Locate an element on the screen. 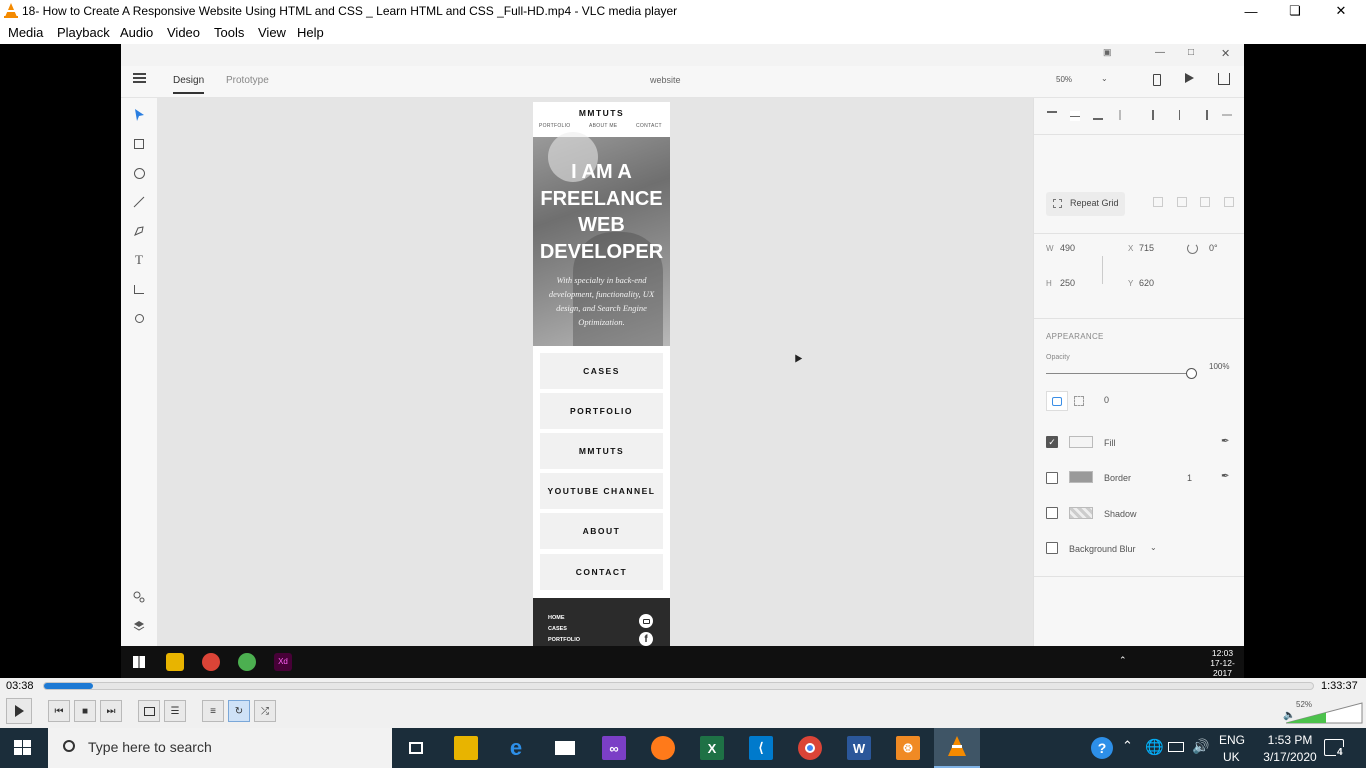 Image resolution: width=1366 pixels, height=768 pixels. height-value: 250 is located at coordinates (1068, 283).